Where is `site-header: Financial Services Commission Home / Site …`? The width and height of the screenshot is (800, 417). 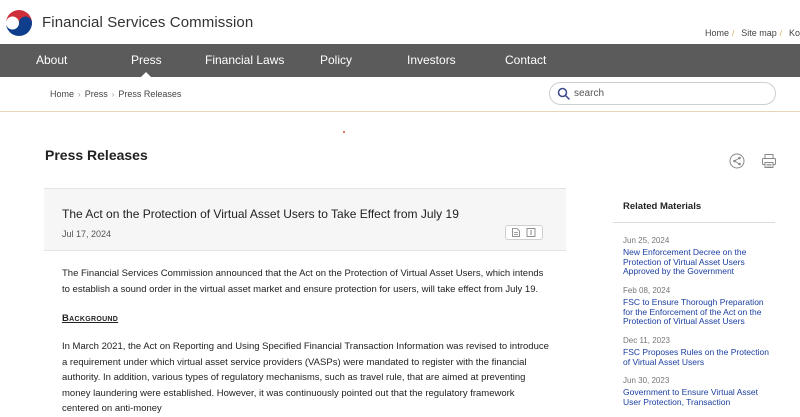 site-header: Financial Services Commission Home / Site … is located at coordinates (400, 22).